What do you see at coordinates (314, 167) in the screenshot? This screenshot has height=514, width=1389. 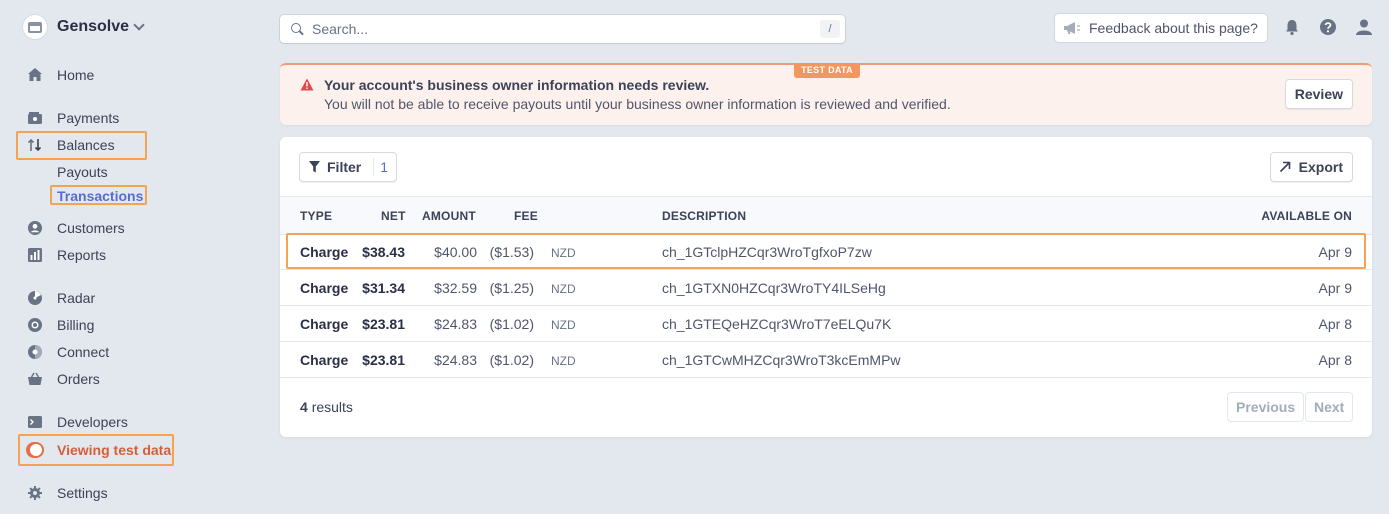 I see `filter-icon` at bounding box center [314, 167].